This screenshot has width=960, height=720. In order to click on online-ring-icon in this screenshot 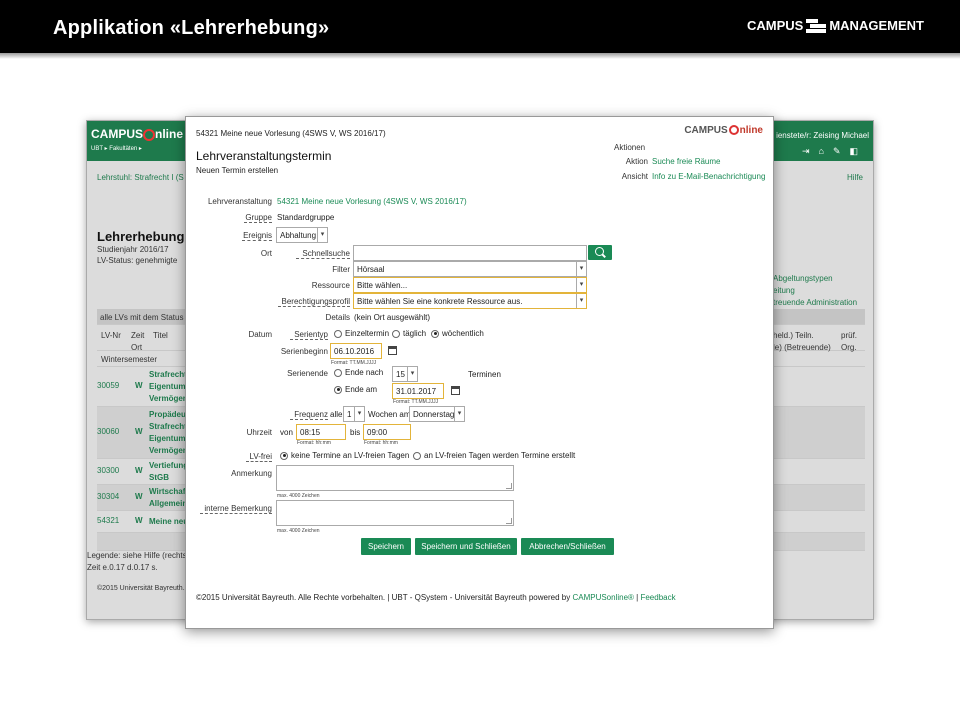, I will do `click(149, 134)`.